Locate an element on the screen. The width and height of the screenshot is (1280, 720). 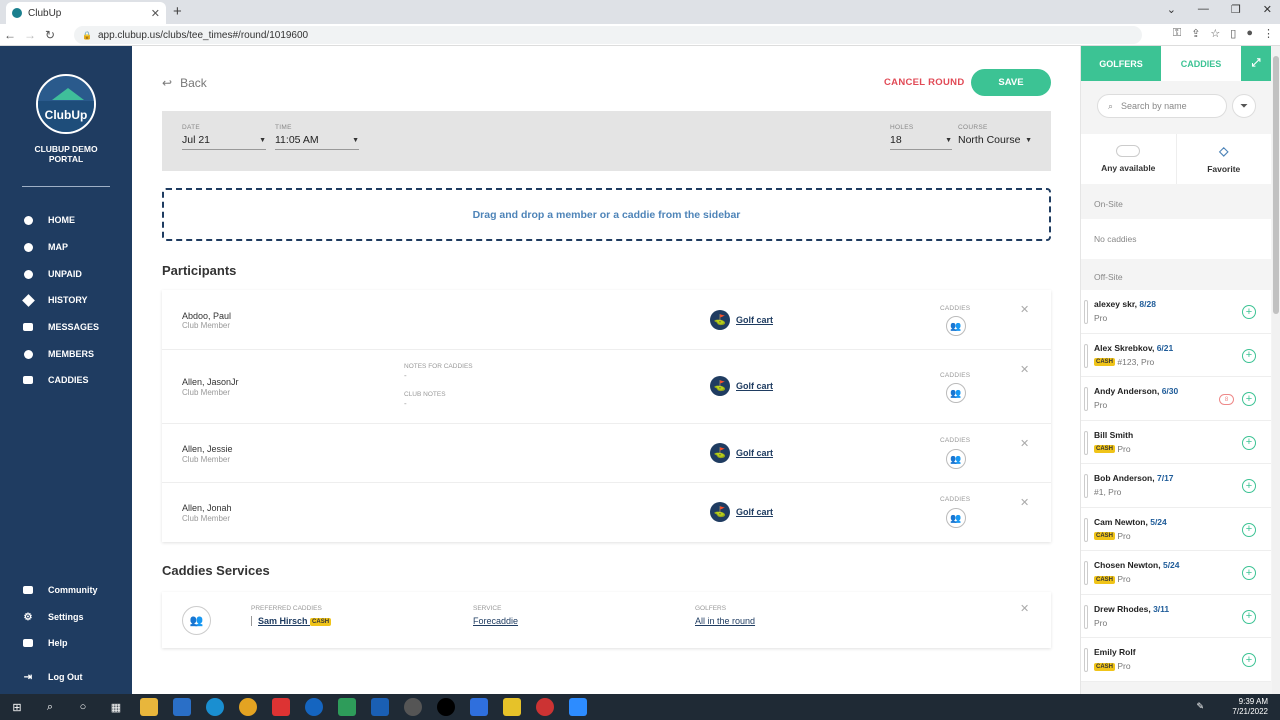
jira-icon is located at coordinates (479, 707).